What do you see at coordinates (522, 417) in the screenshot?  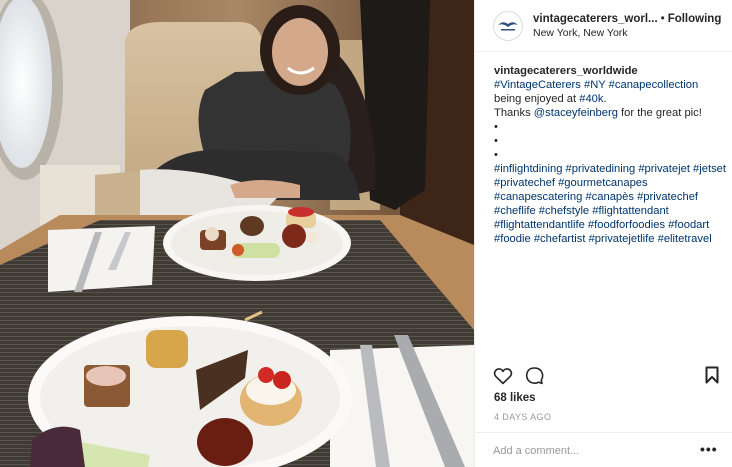 I see `post-timestamp: 4 DAYS AGO` at bounding box center [522, 417].